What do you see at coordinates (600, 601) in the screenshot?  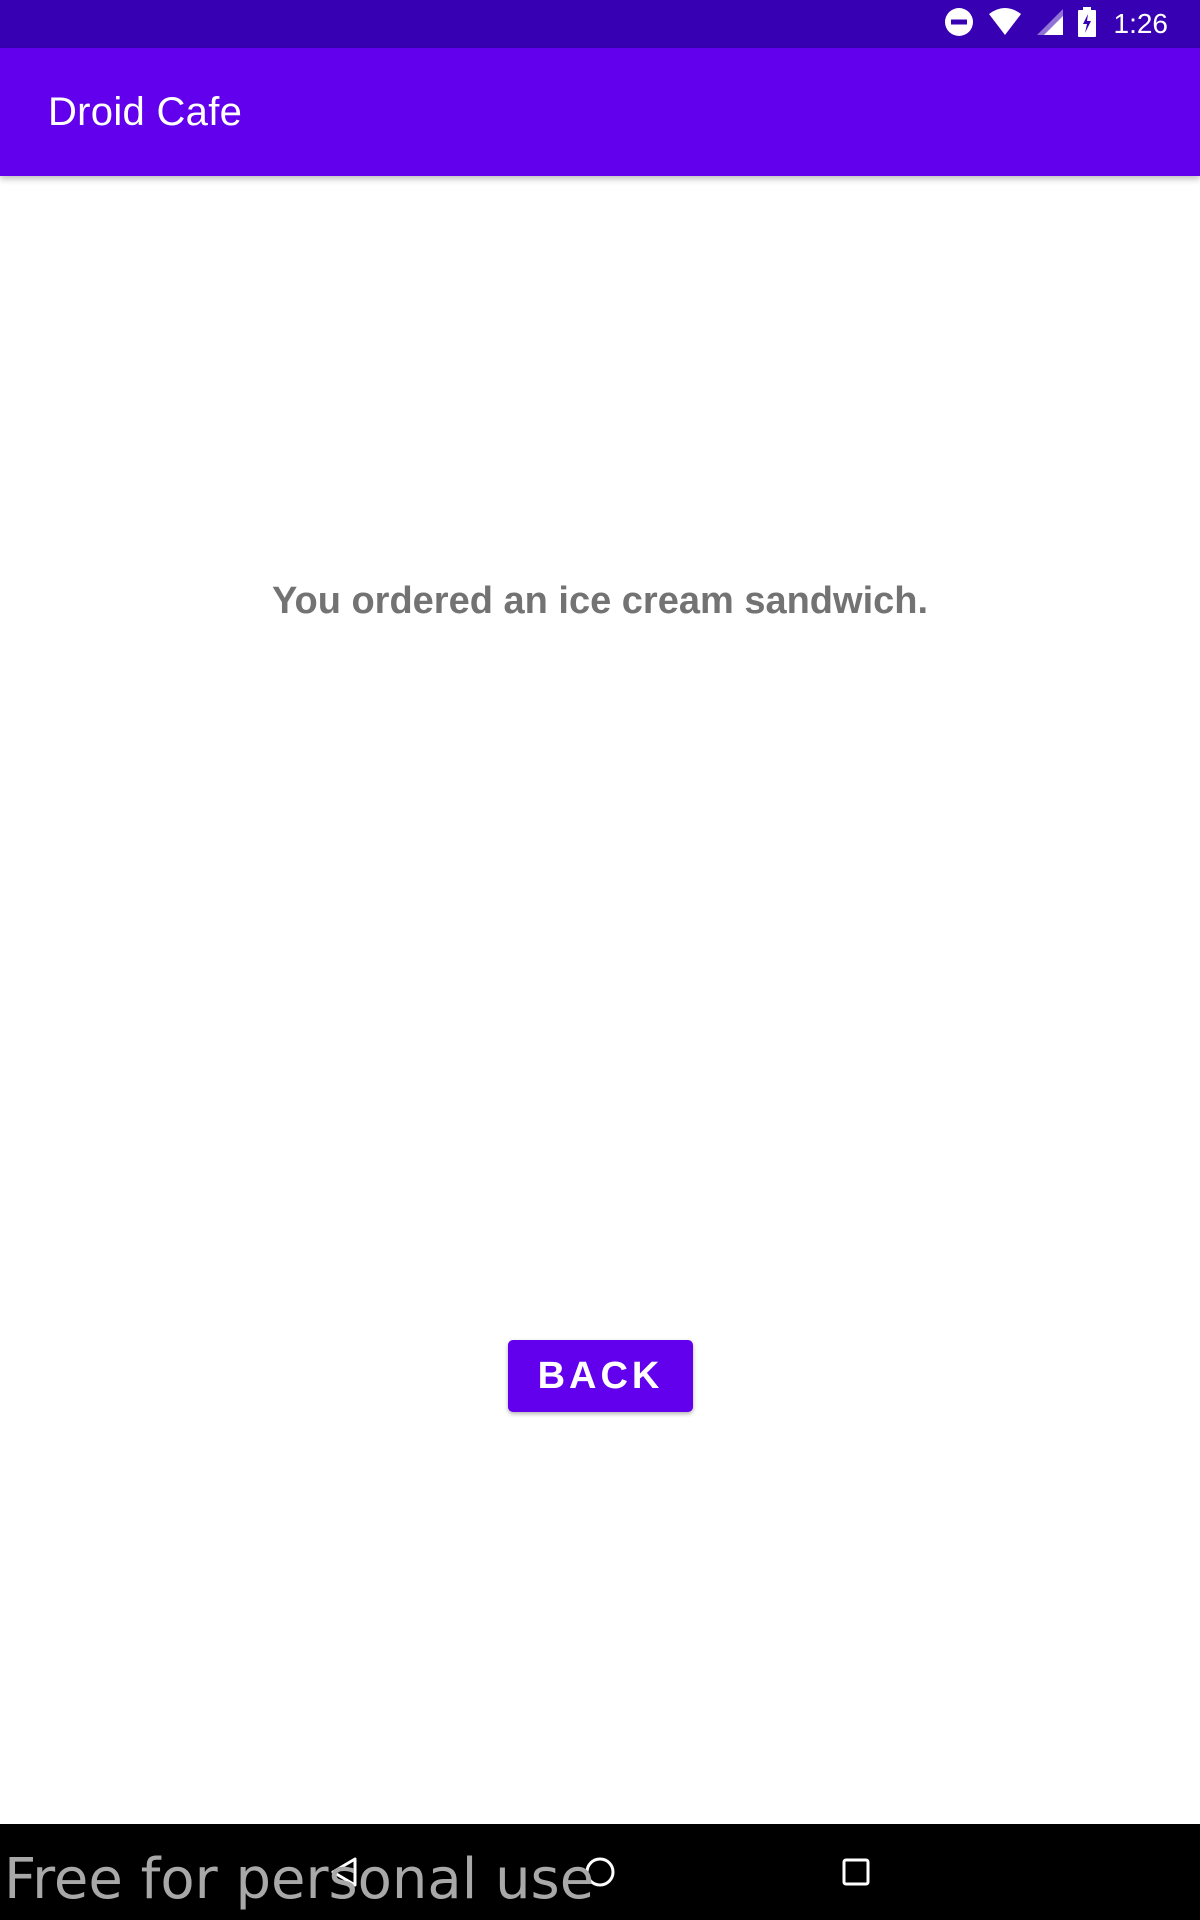 I see `order-message: You ordered an ice cream sandwich.` at bounding box center [600, 601].